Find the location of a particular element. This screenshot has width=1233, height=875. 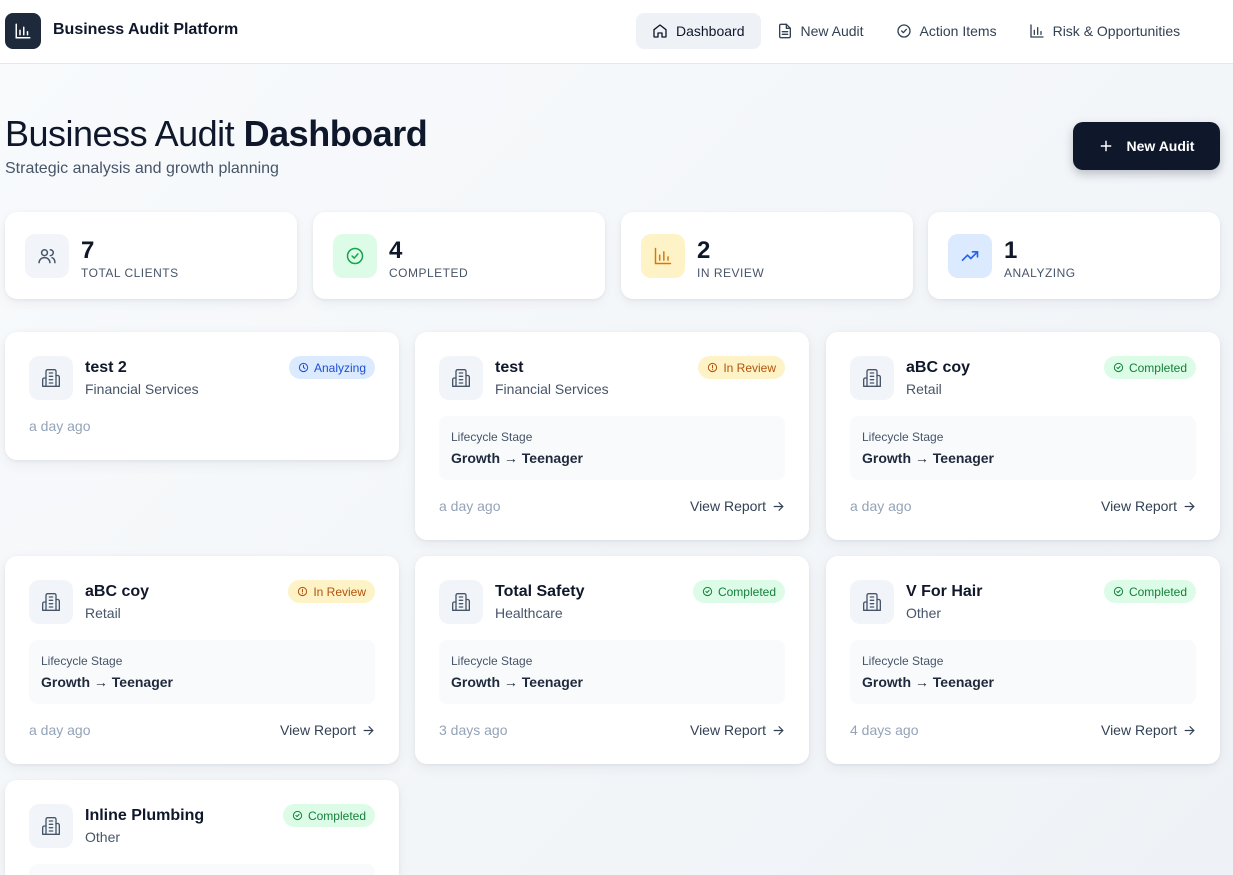

alert-circle-icon is located at coordinates (303, 591).